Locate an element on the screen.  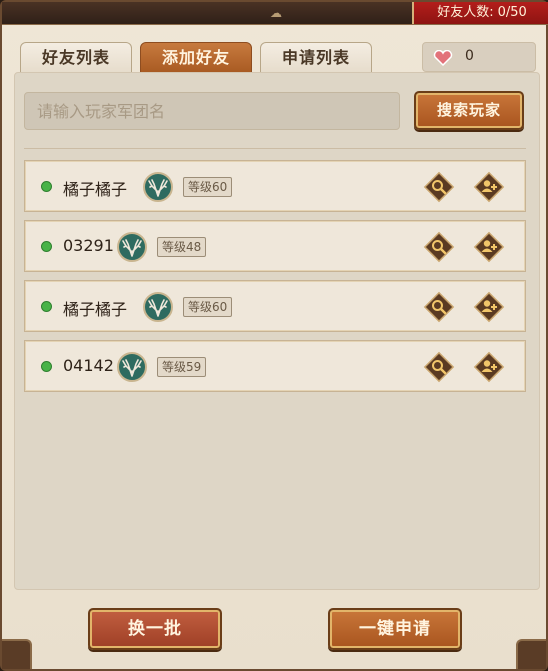
search-input is located at coordinates (212, 111).